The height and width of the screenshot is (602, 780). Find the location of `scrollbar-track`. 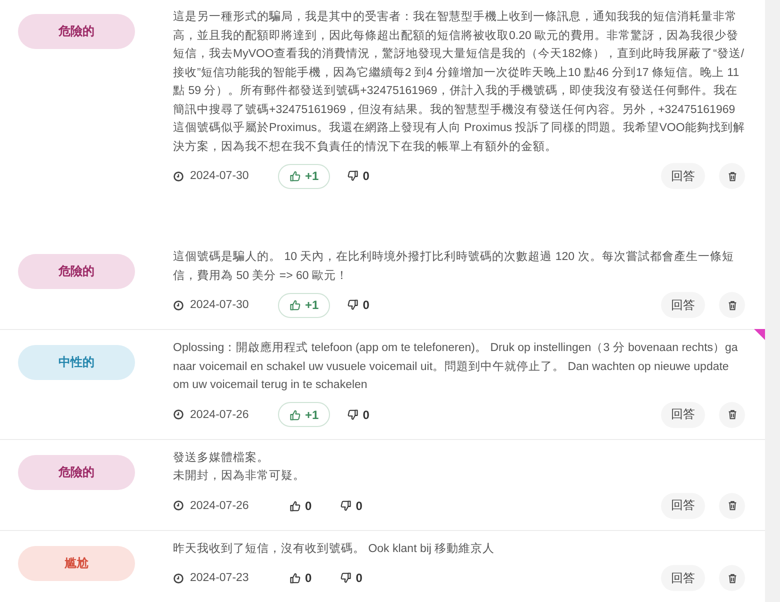

scrollbar-track is located at coordinates (772, 301).